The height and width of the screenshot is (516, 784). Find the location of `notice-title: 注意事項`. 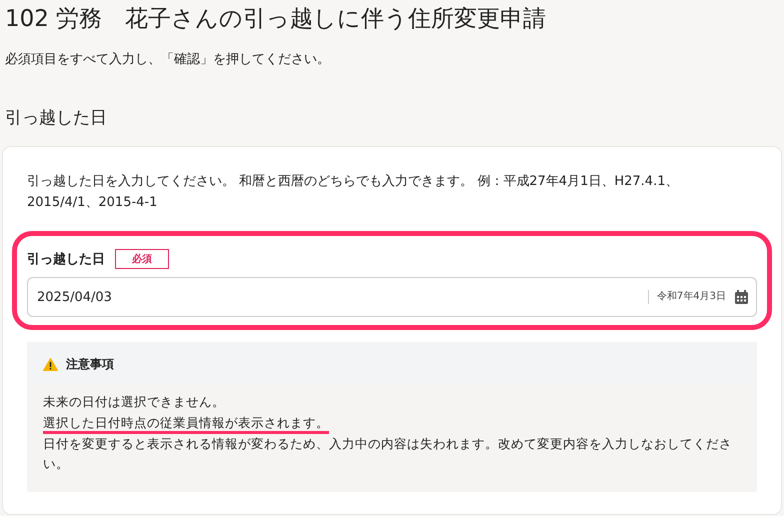

notice-title: 注意事項 is located at coordinates (90, 364).